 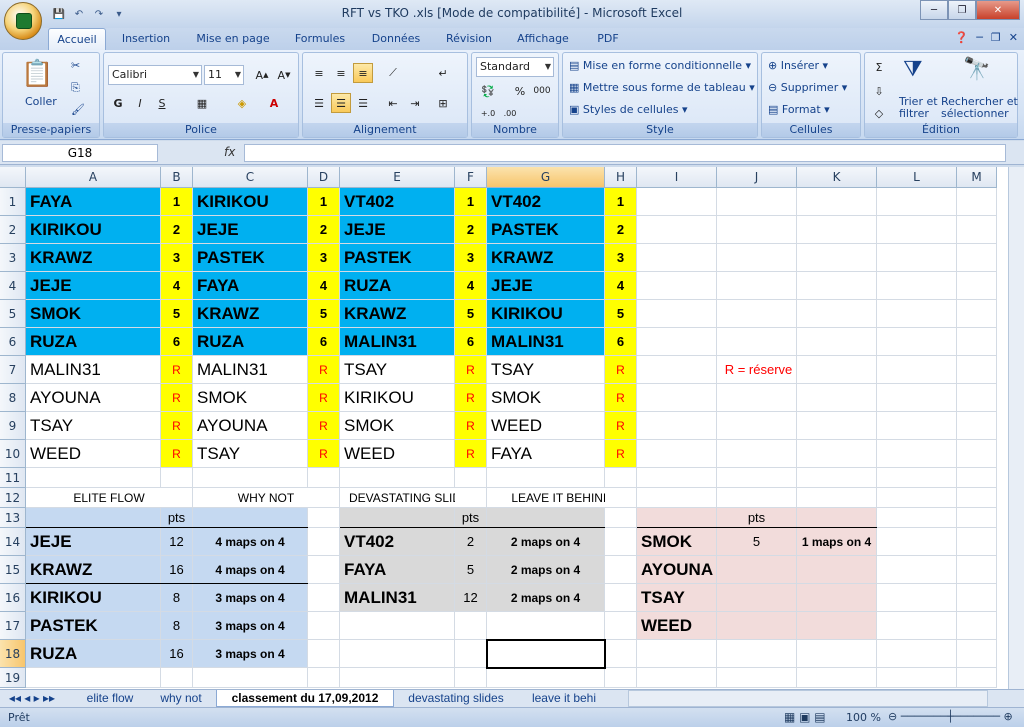 What do you see at coordinates (324, 202) in the screenshot?
I see `cell-d1: 1` at bounding box center [324, 202].